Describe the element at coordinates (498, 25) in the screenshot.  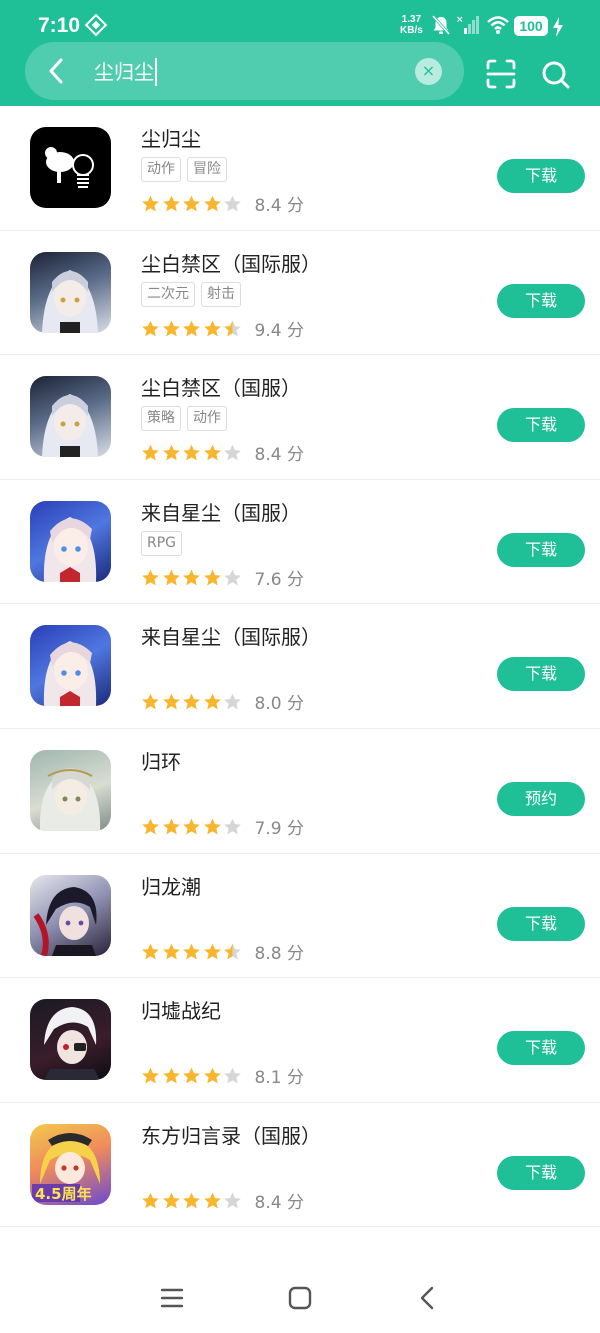
I see `wifi-icon` at that location.